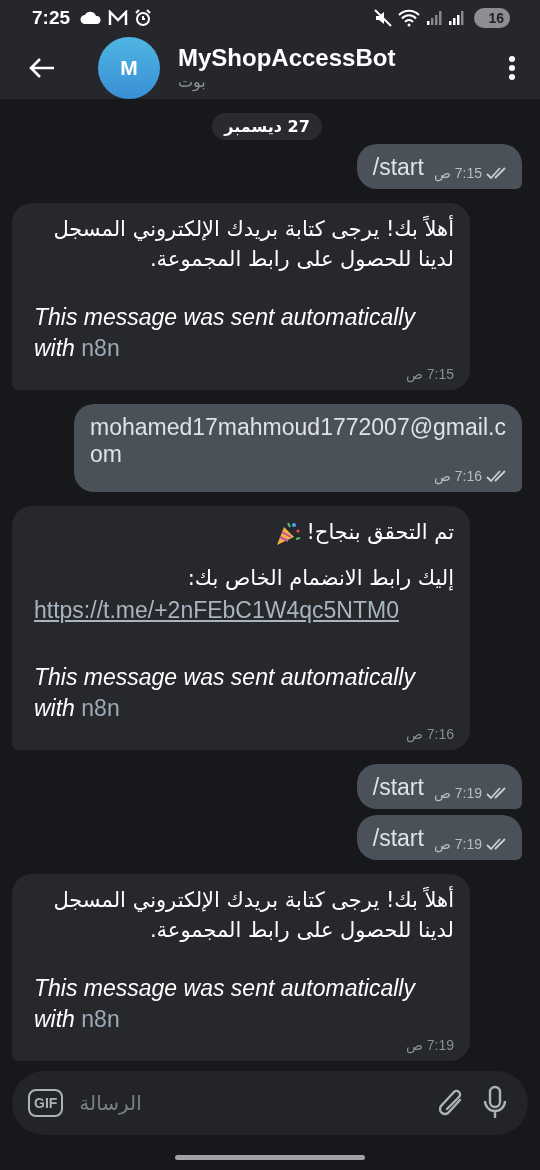  What do you see at coordinates (298, 441) in the screenshot?
I see `message-text: mohamed17mahmoud1772007@gmail.com` at bounding box center [298, 441].